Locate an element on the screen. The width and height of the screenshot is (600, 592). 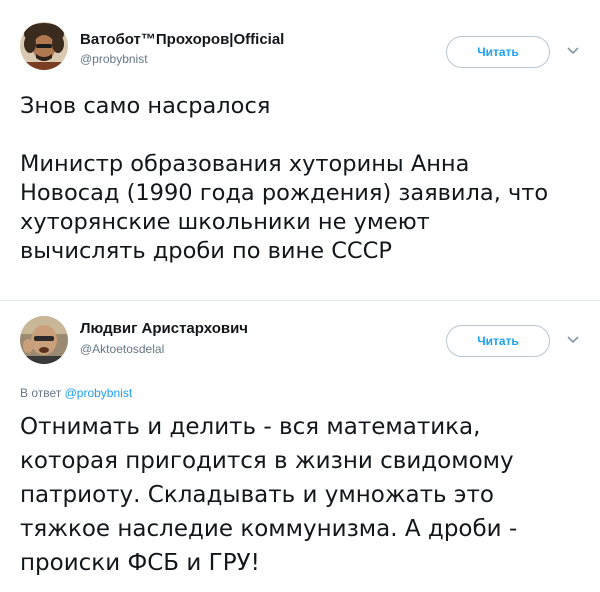
author-name: Людвиг Аристархович is located at coordinates (164, 328).